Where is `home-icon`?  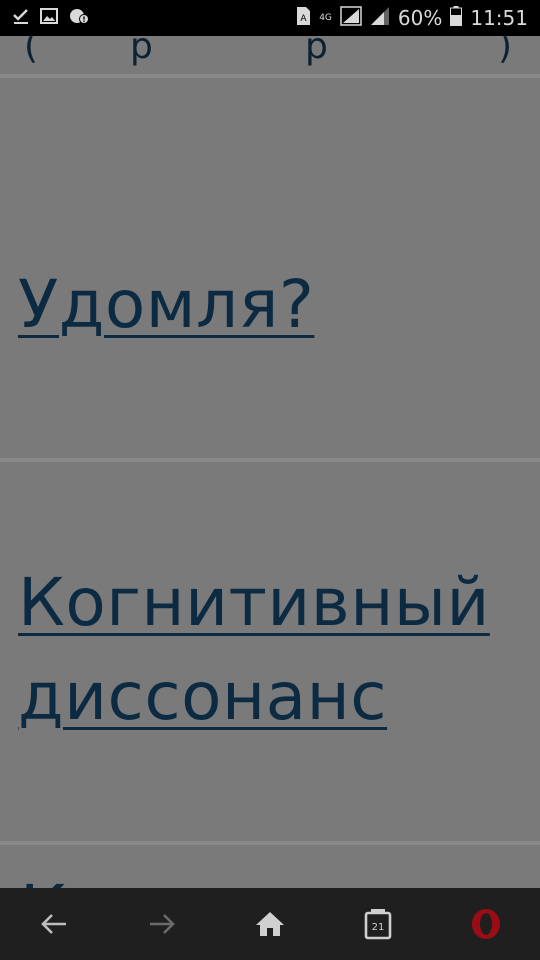
home-icon is located at coordinates (270, 924).